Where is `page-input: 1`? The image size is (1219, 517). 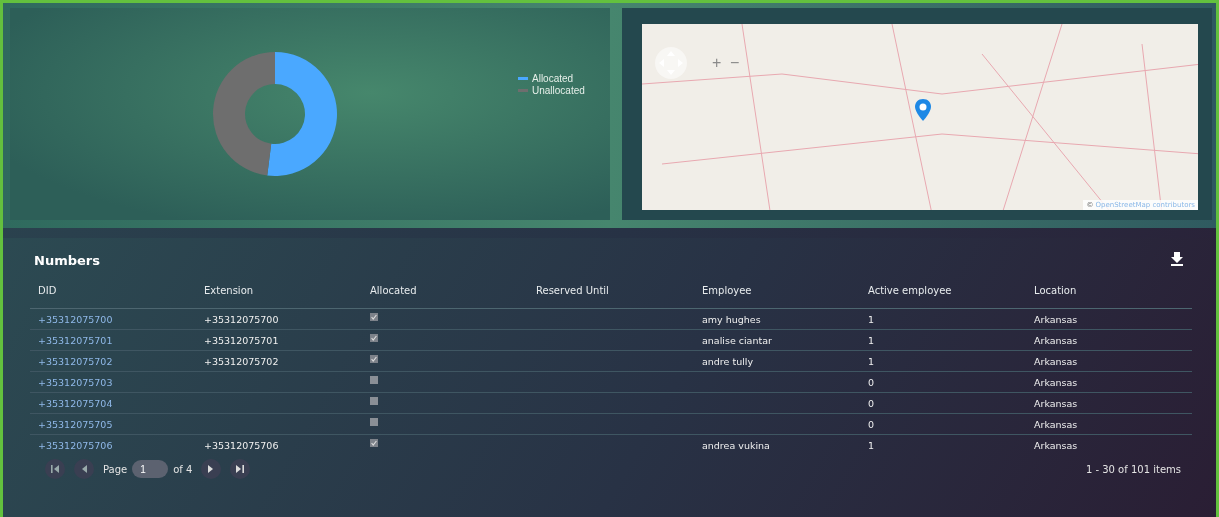 page-input: 1 is located at coordinates (150, 469).